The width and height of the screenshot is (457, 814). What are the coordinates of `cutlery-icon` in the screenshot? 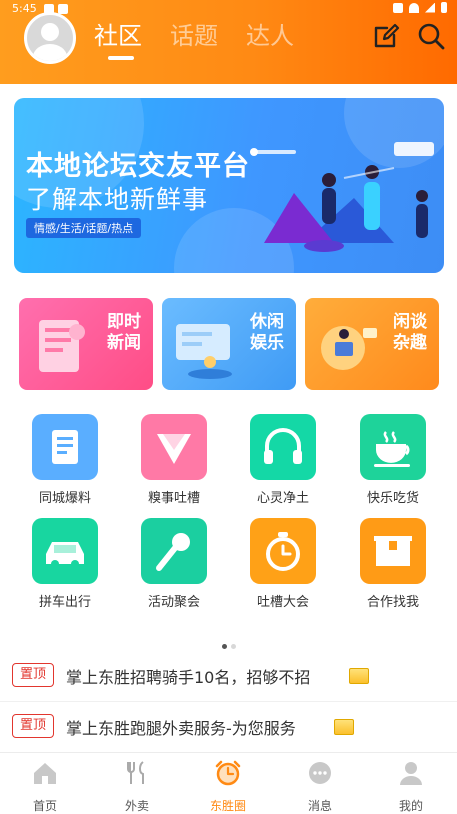 It's located at (135, 772).